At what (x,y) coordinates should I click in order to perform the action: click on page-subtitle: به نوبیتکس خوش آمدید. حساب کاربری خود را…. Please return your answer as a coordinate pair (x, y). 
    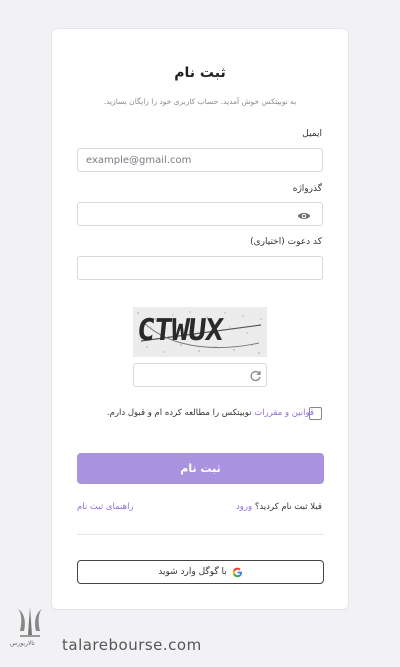
    Looking at the image, I should click on (200, 101).